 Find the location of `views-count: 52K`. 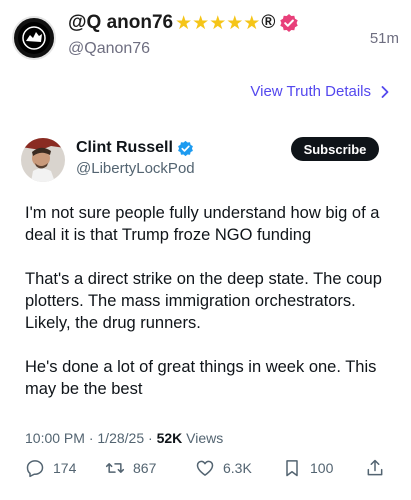

views-count: 52K is located at coordinates (169, 438).